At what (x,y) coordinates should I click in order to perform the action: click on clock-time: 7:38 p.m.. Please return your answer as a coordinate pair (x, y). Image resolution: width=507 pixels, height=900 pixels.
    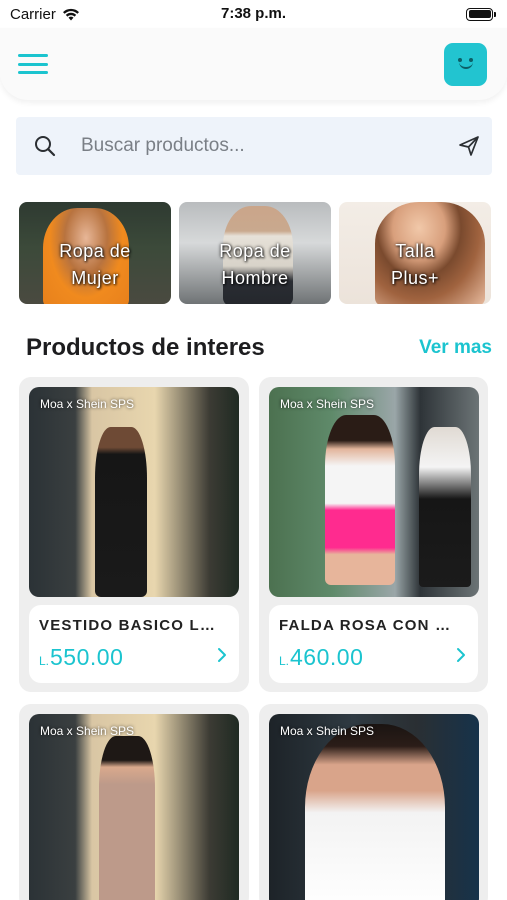
    Looking at the image, I should click on (253, 13).